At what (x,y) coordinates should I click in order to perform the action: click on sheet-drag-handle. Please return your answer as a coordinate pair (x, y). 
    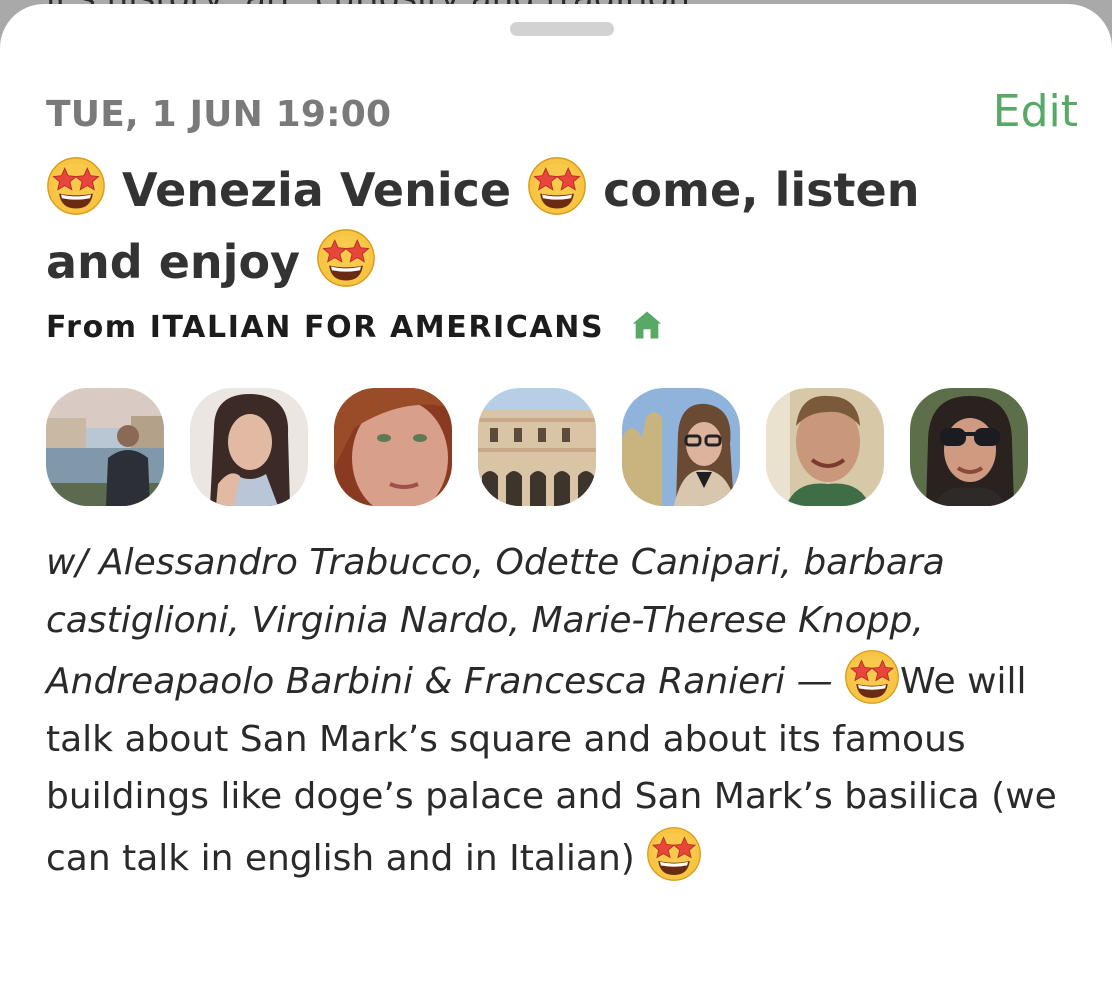
    Looking at the image, I should click on (562, 29).